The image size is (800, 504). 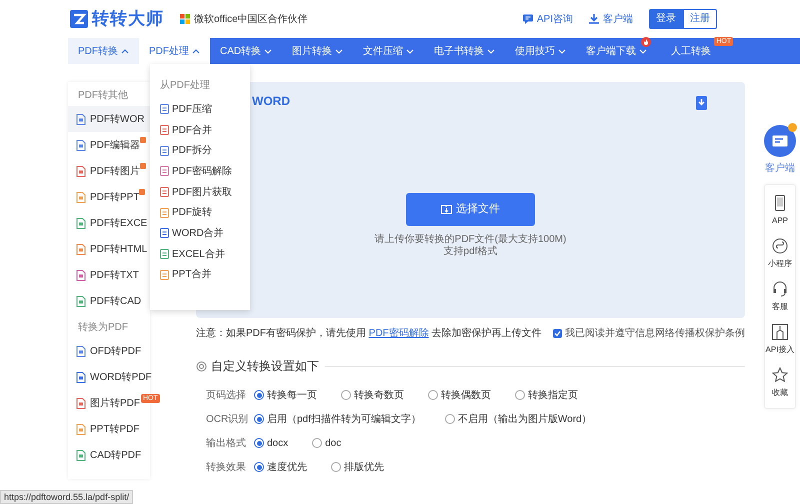 I want to click on phone-icon, so click(x=780, y=202).